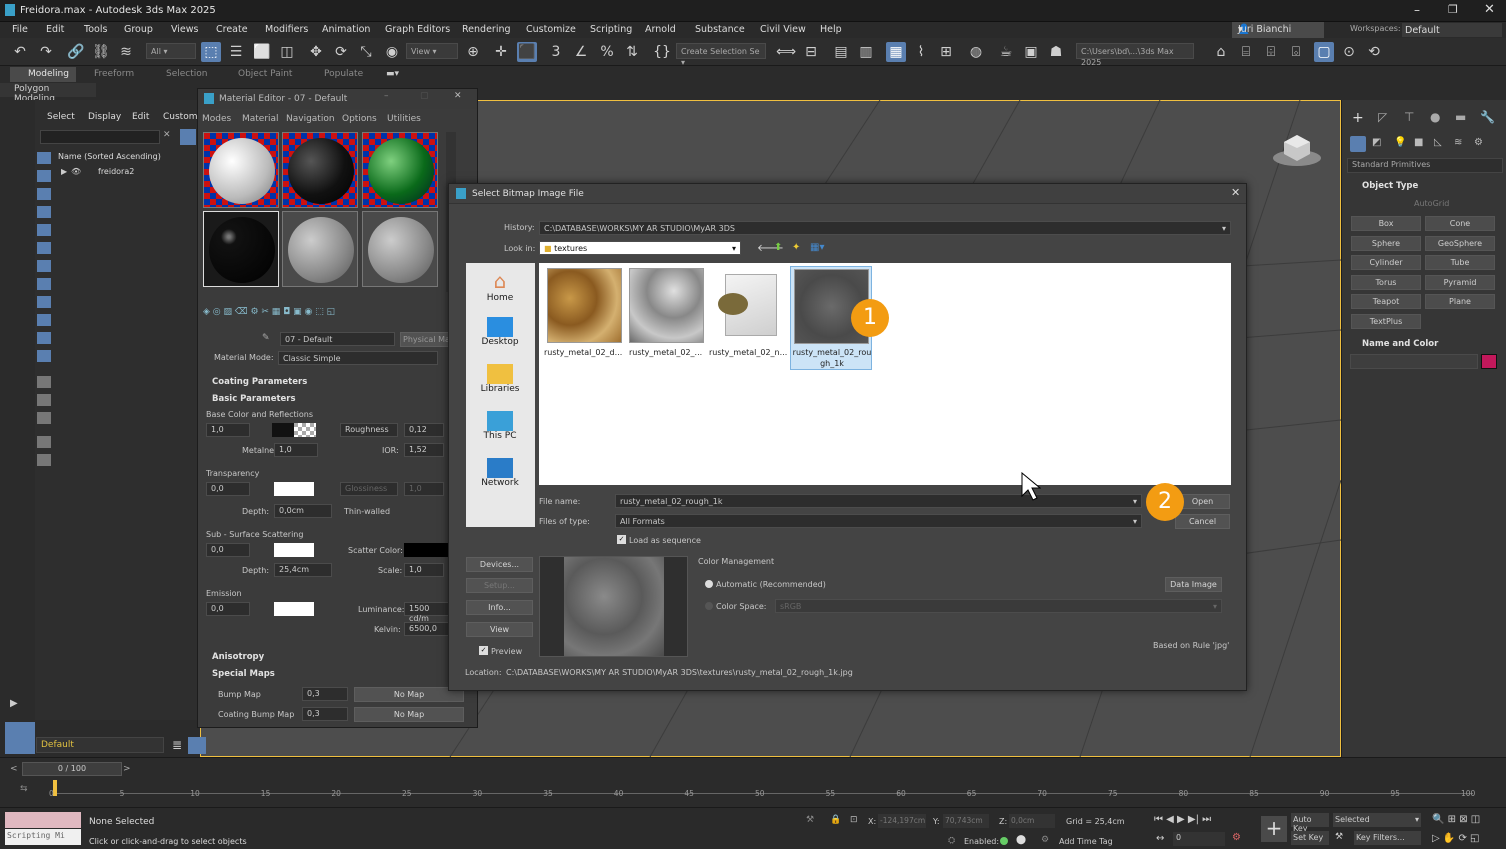  What do you see at coordinates (44, 400) in the screenshot?
I see `display-none-icon` at bounding box center [44, 400].